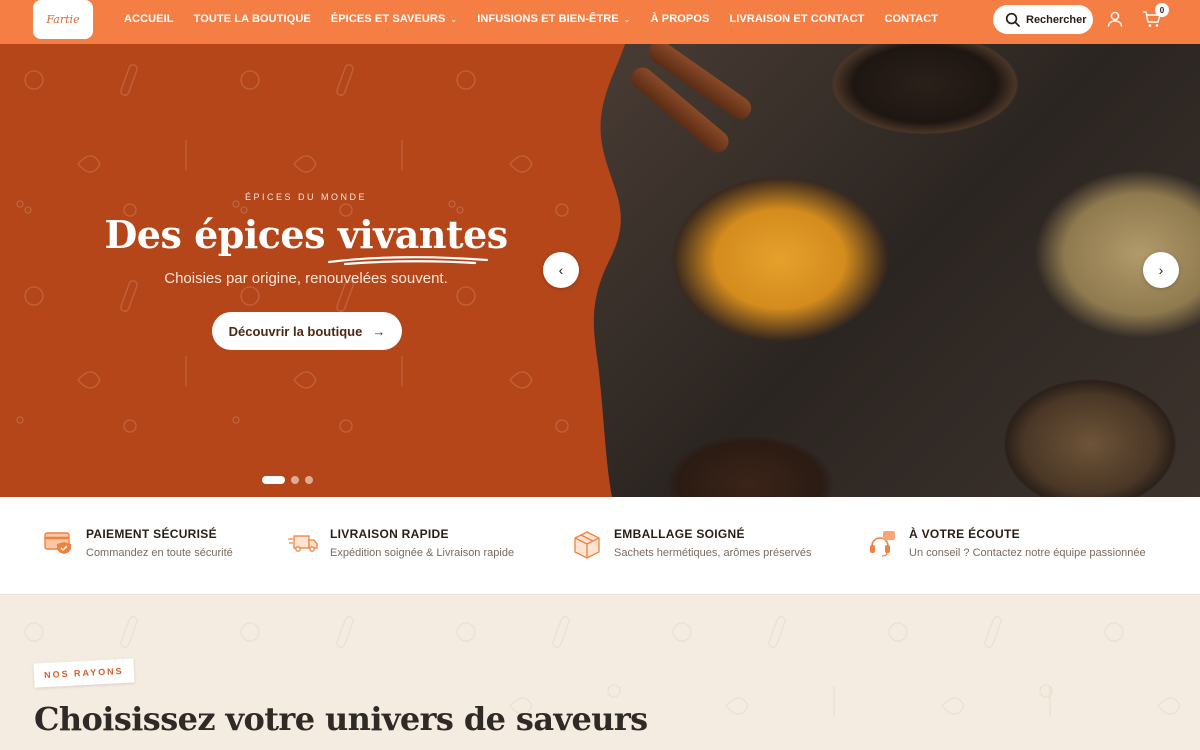 This screenshot has height=750, width=1200. What do you see at coordinates (679, 534) in the screenshot?
I see `feature-title: EMBALLAGE SOIGNÉ` at bounding box center [679, 534].